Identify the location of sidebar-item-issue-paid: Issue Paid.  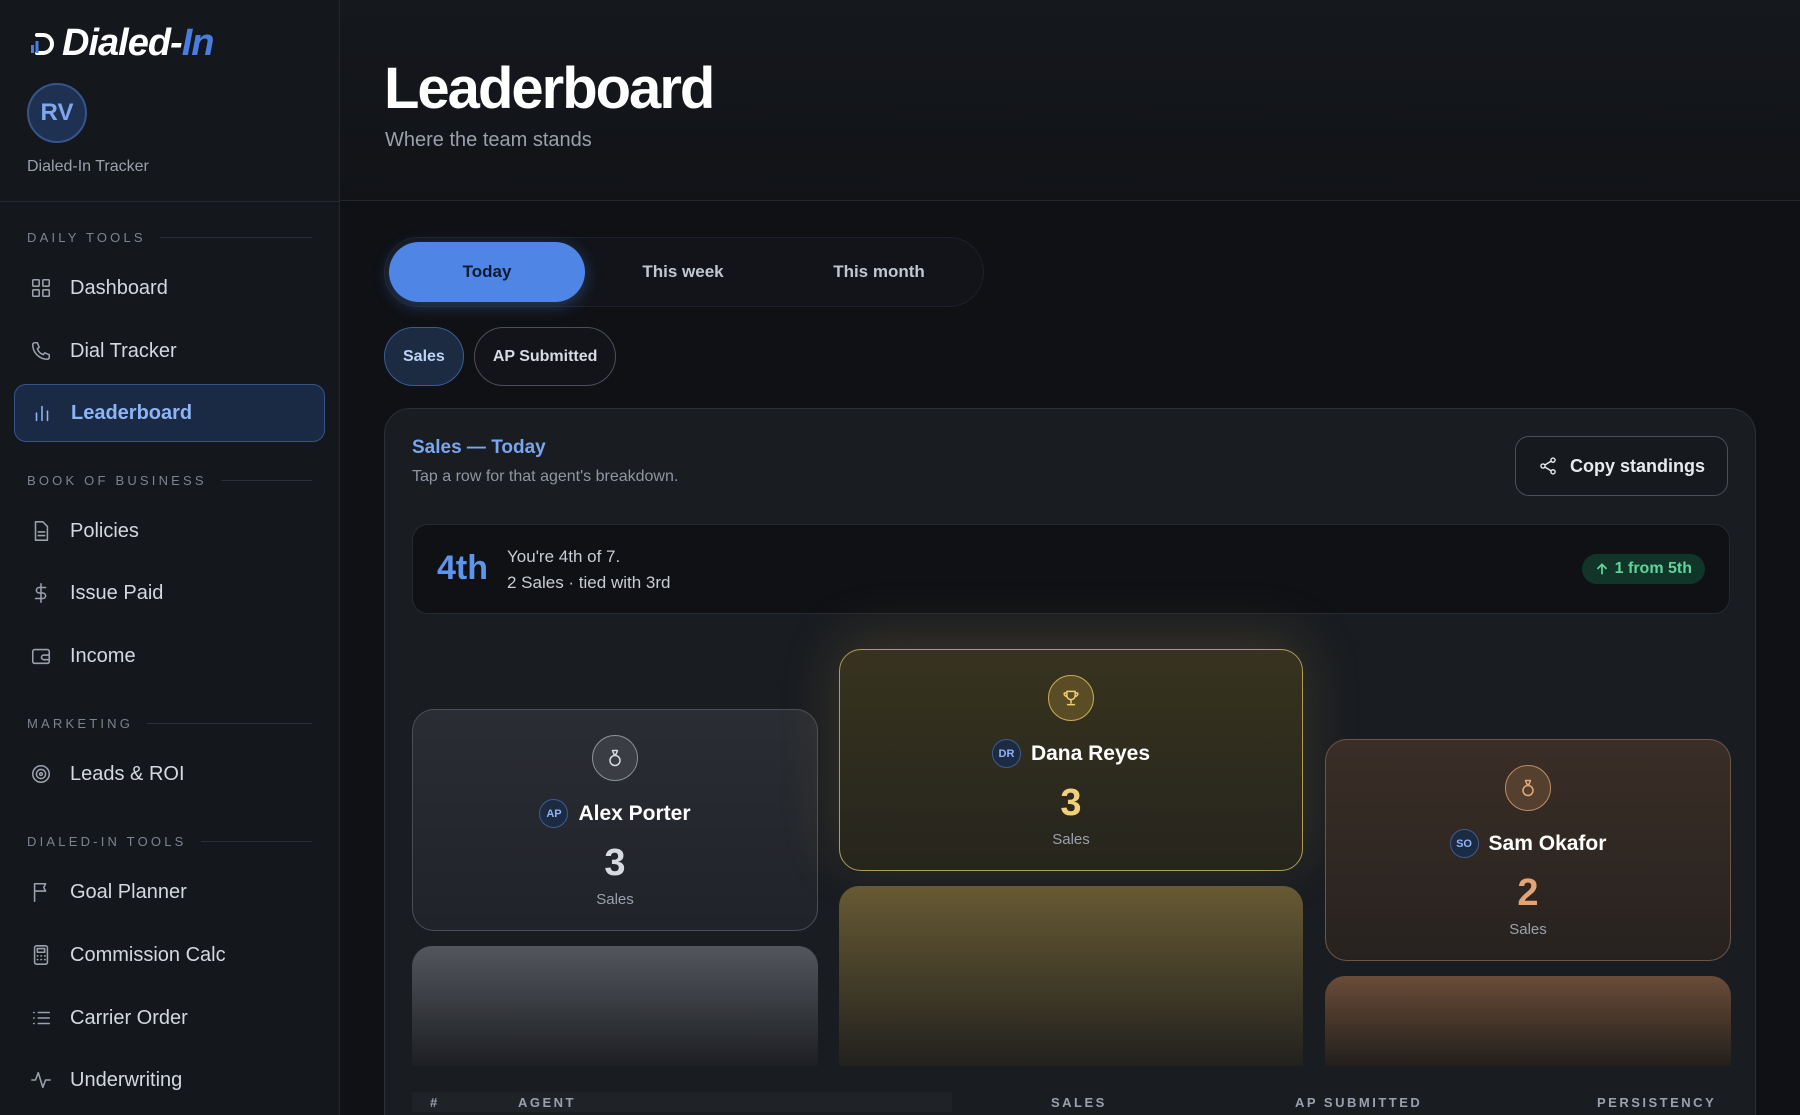
(169, 593).